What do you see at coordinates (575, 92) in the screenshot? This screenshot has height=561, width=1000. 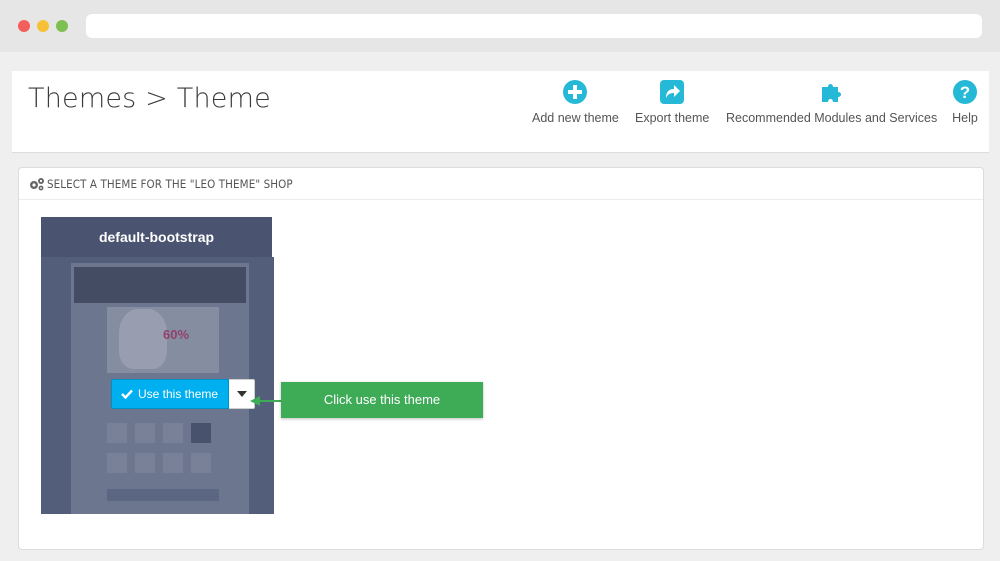 I see `plus-circle-icon` at bounding box center [575, 92].